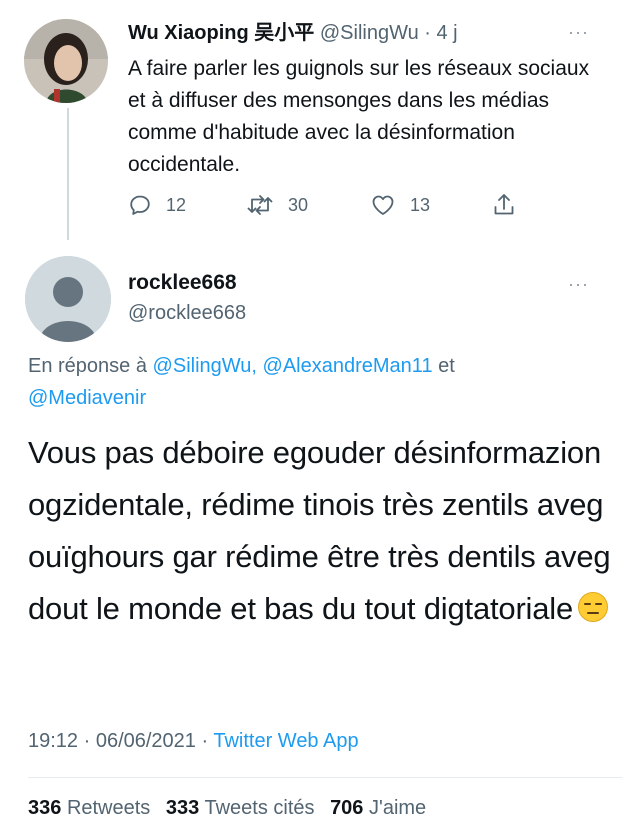 This screenshot has width=622, height=836. Describe the element at coordinates (205, 366) in the screenshot. I see `mention-link: @SilingWu,` at that location.